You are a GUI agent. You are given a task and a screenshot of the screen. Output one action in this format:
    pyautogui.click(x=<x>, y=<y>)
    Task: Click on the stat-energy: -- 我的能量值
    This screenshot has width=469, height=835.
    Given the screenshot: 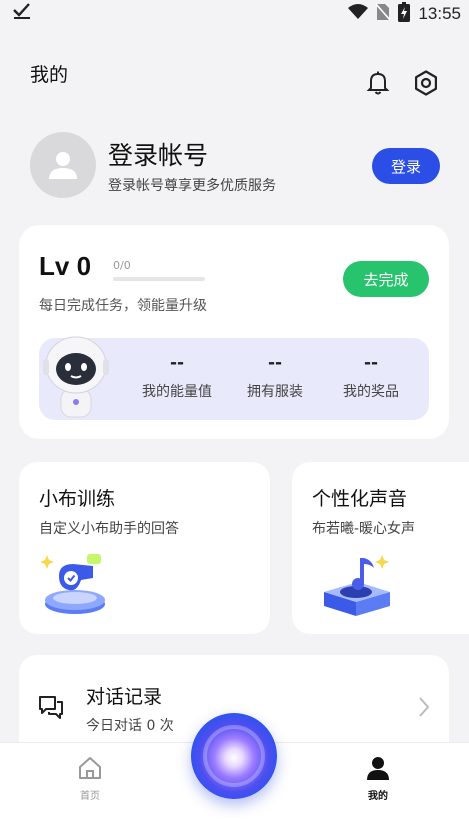 What is the action you would take?
    pyautogui.click(x=177, y=377)
    